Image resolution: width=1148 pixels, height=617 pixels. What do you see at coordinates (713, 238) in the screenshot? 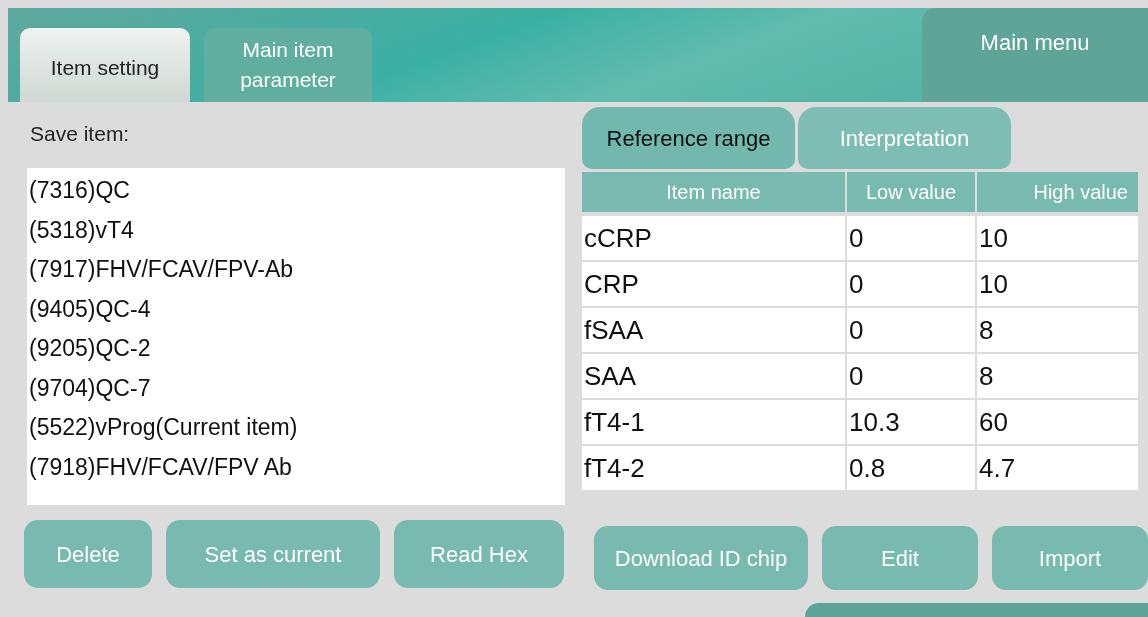
I see `table-cell: cCRP` at bounding box center [713, 238].